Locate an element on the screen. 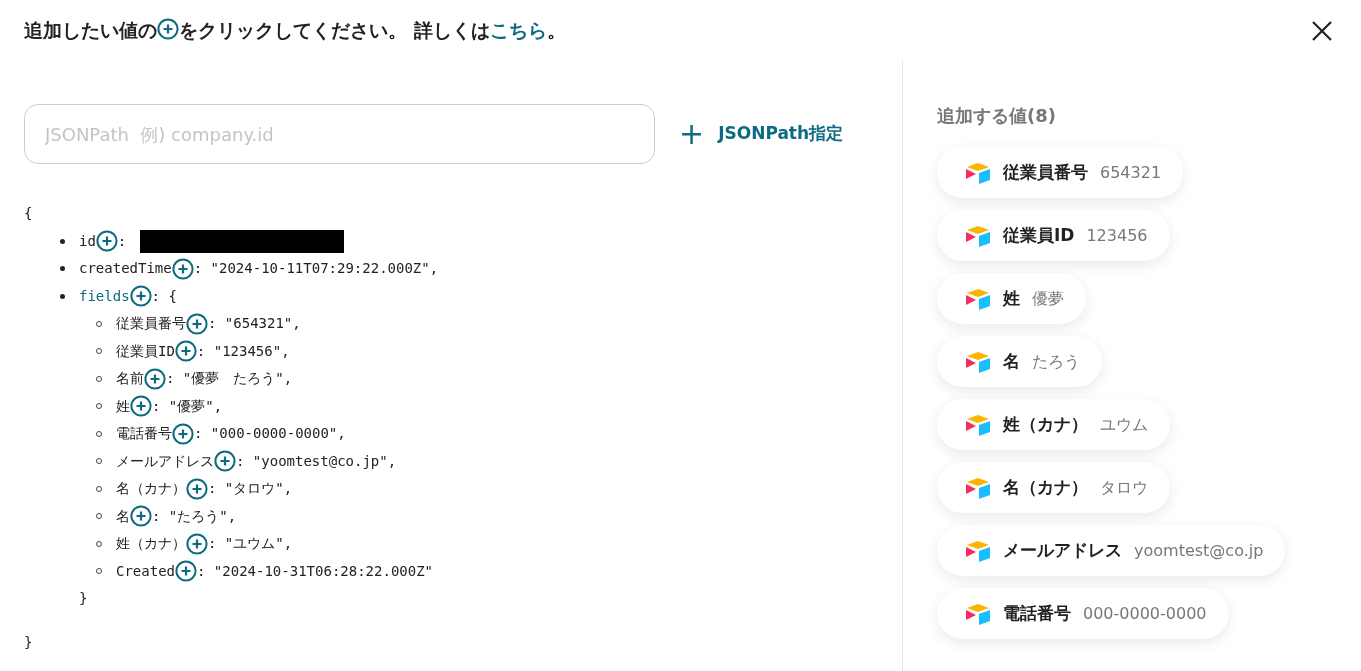 The image size is (1361, 671). chip-value: yoomtest@co.jp is located at coordinates (1199, 550).